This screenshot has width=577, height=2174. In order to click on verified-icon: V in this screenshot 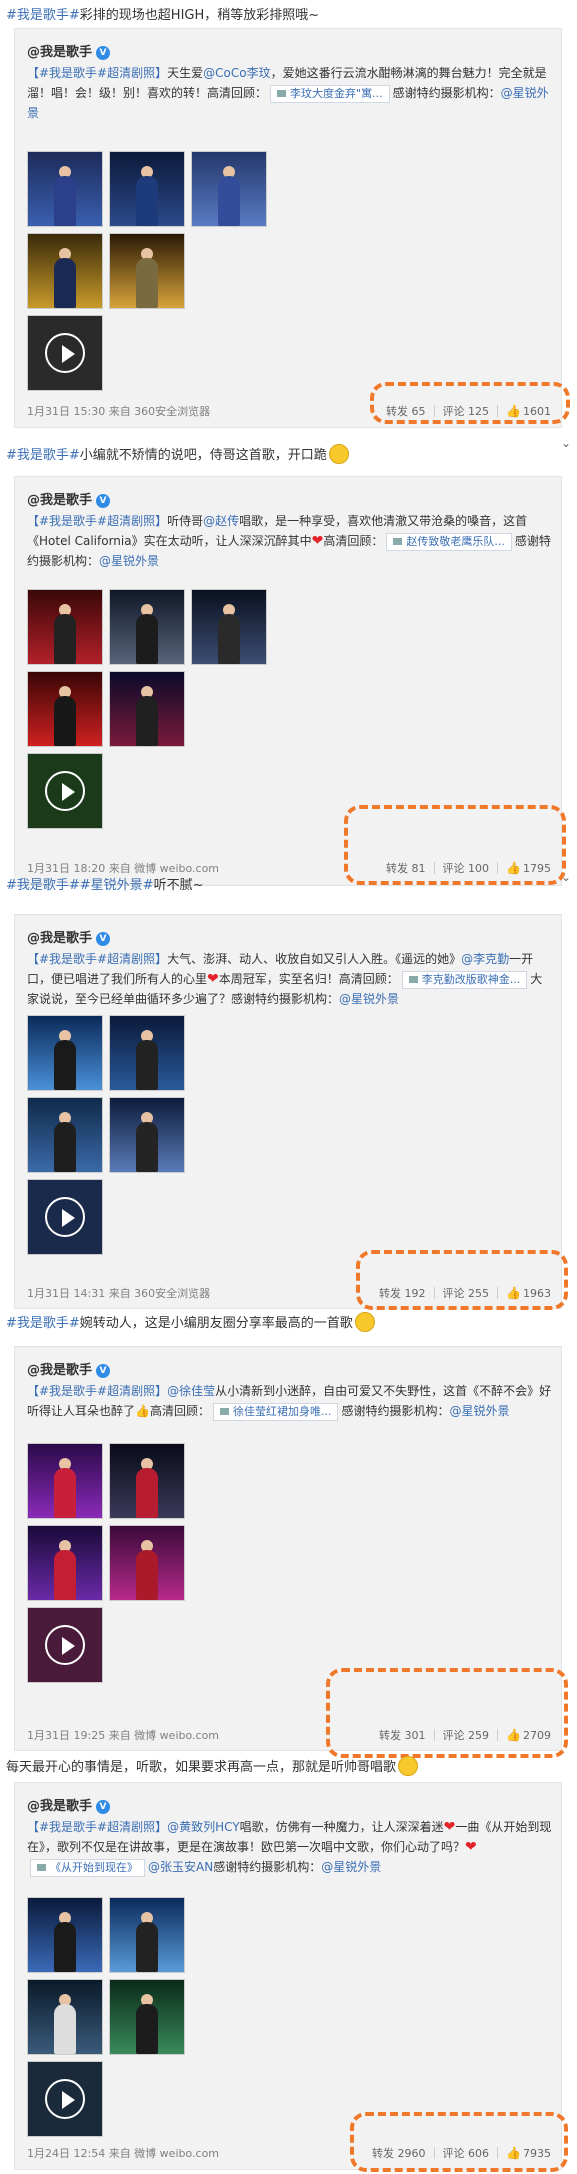, I will do `click(103, 1371)`.